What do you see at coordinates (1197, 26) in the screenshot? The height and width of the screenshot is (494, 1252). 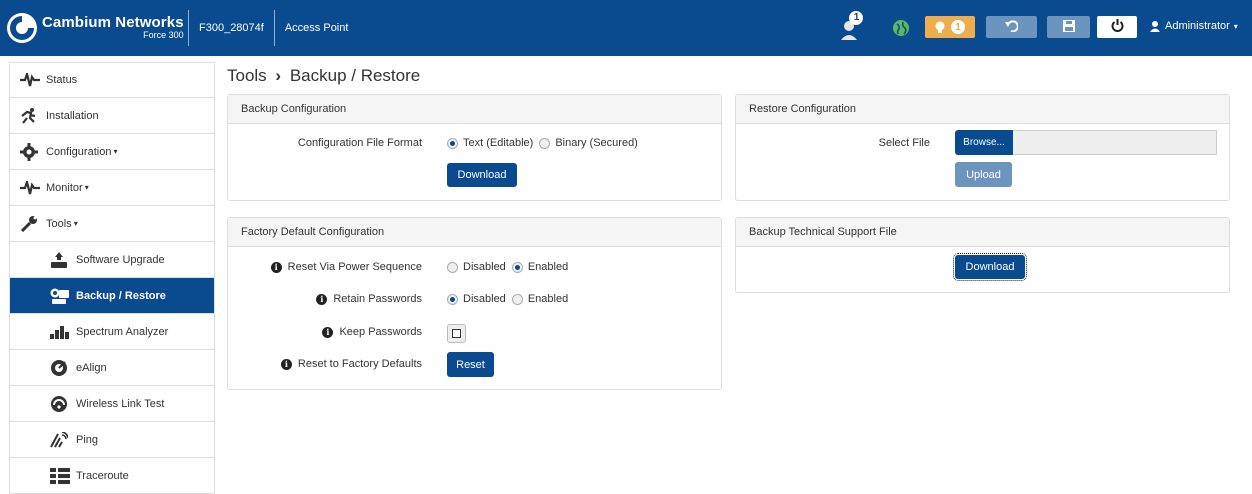 I see `user-name: Administrator` at bounding box center [1197, 26].